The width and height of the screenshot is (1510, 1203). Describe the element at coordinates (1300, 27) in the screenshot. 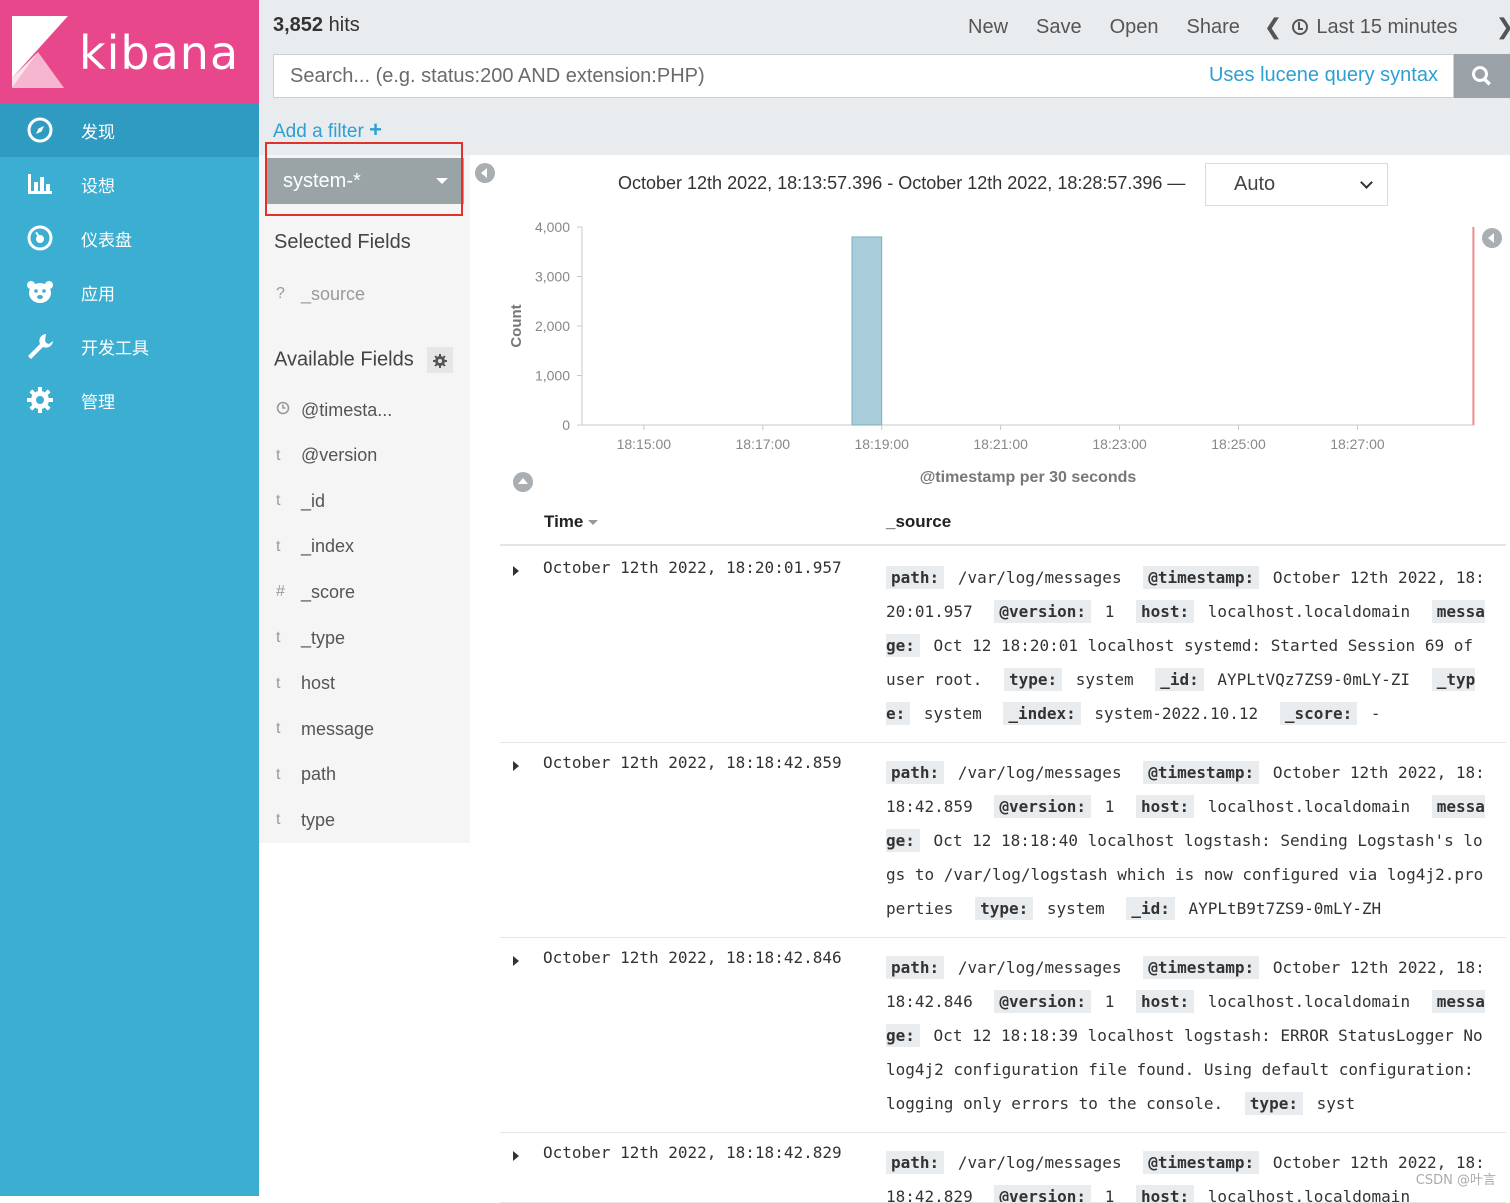

I see `clock-icon` at that location.